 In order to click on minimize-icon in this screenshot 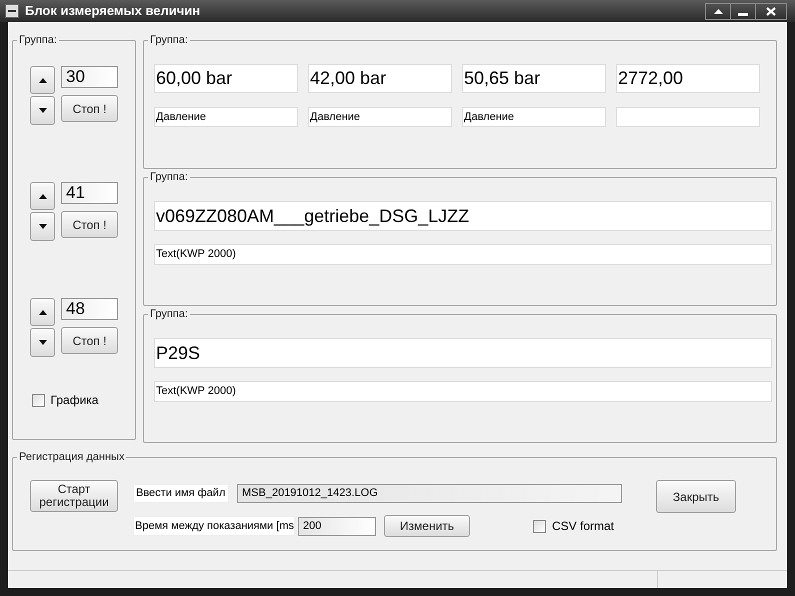, I will do `click(743, 14)`.